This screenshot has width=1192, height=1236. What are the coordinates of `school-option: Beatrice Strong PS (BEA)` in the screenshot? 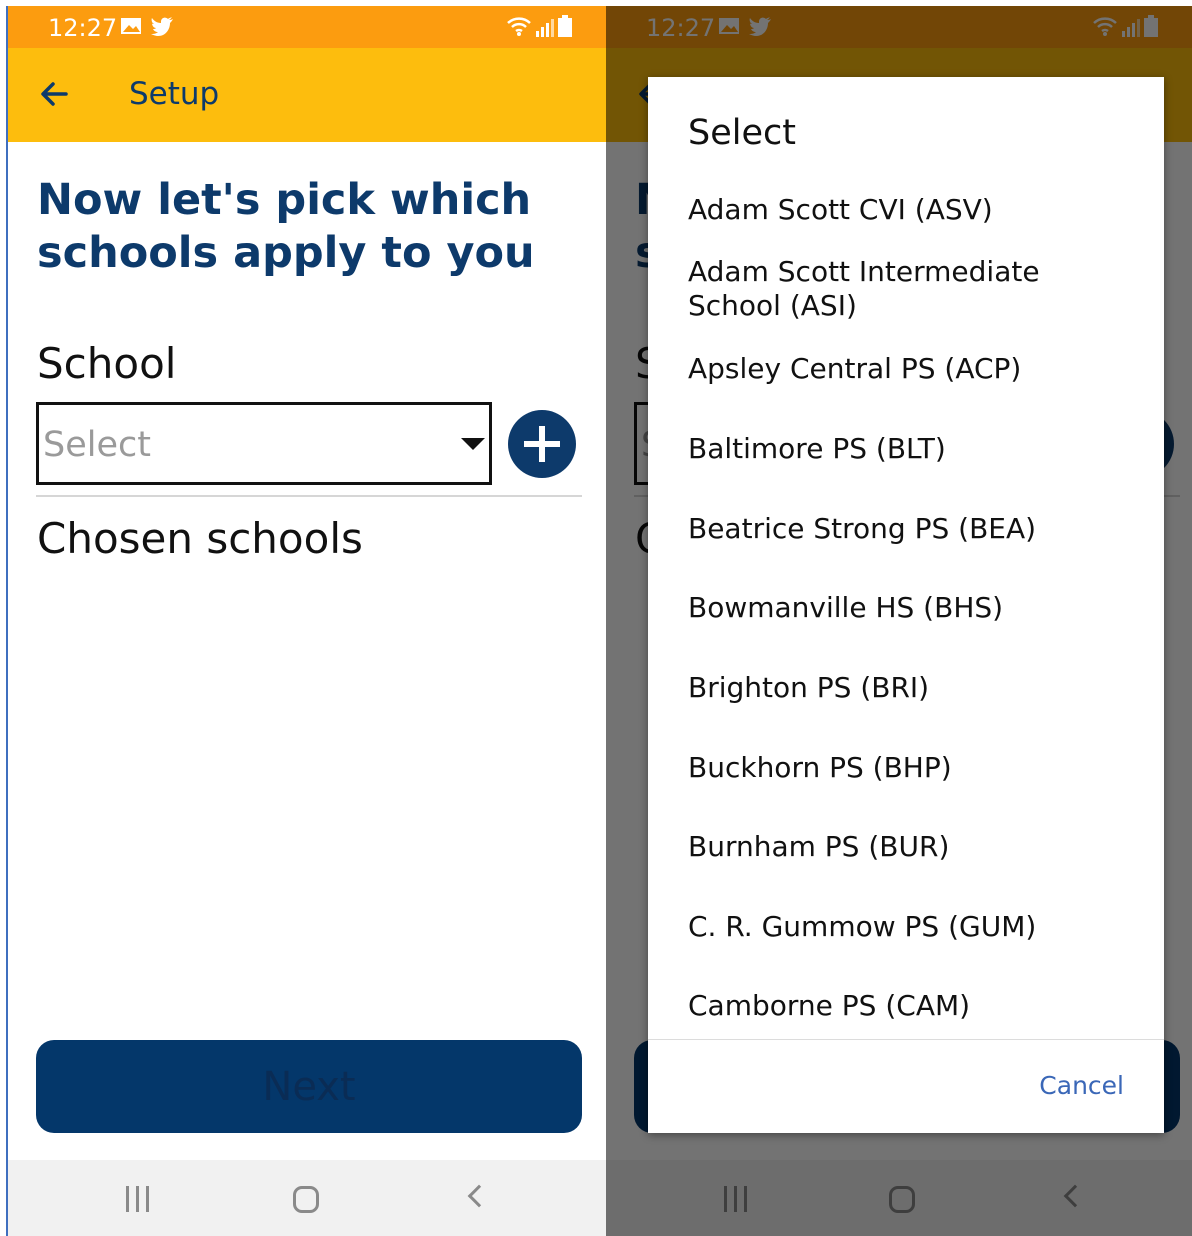 It's located at (908, 529).